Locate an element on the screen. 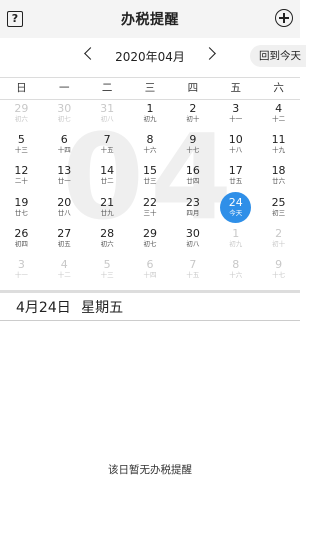 The height and width of the screenshot is (533, 320). calendar-day: 29 初七 is located at coordinates (150, 238).